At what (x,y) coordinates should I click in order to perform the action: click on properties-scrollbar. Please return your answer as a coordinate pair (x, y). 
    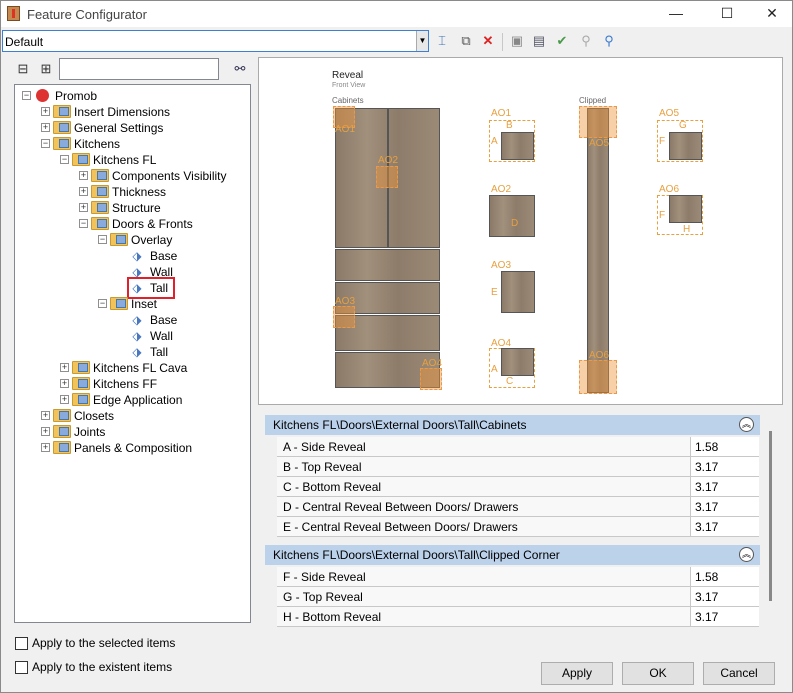
    Looking at the image, I should click on (770, 516).